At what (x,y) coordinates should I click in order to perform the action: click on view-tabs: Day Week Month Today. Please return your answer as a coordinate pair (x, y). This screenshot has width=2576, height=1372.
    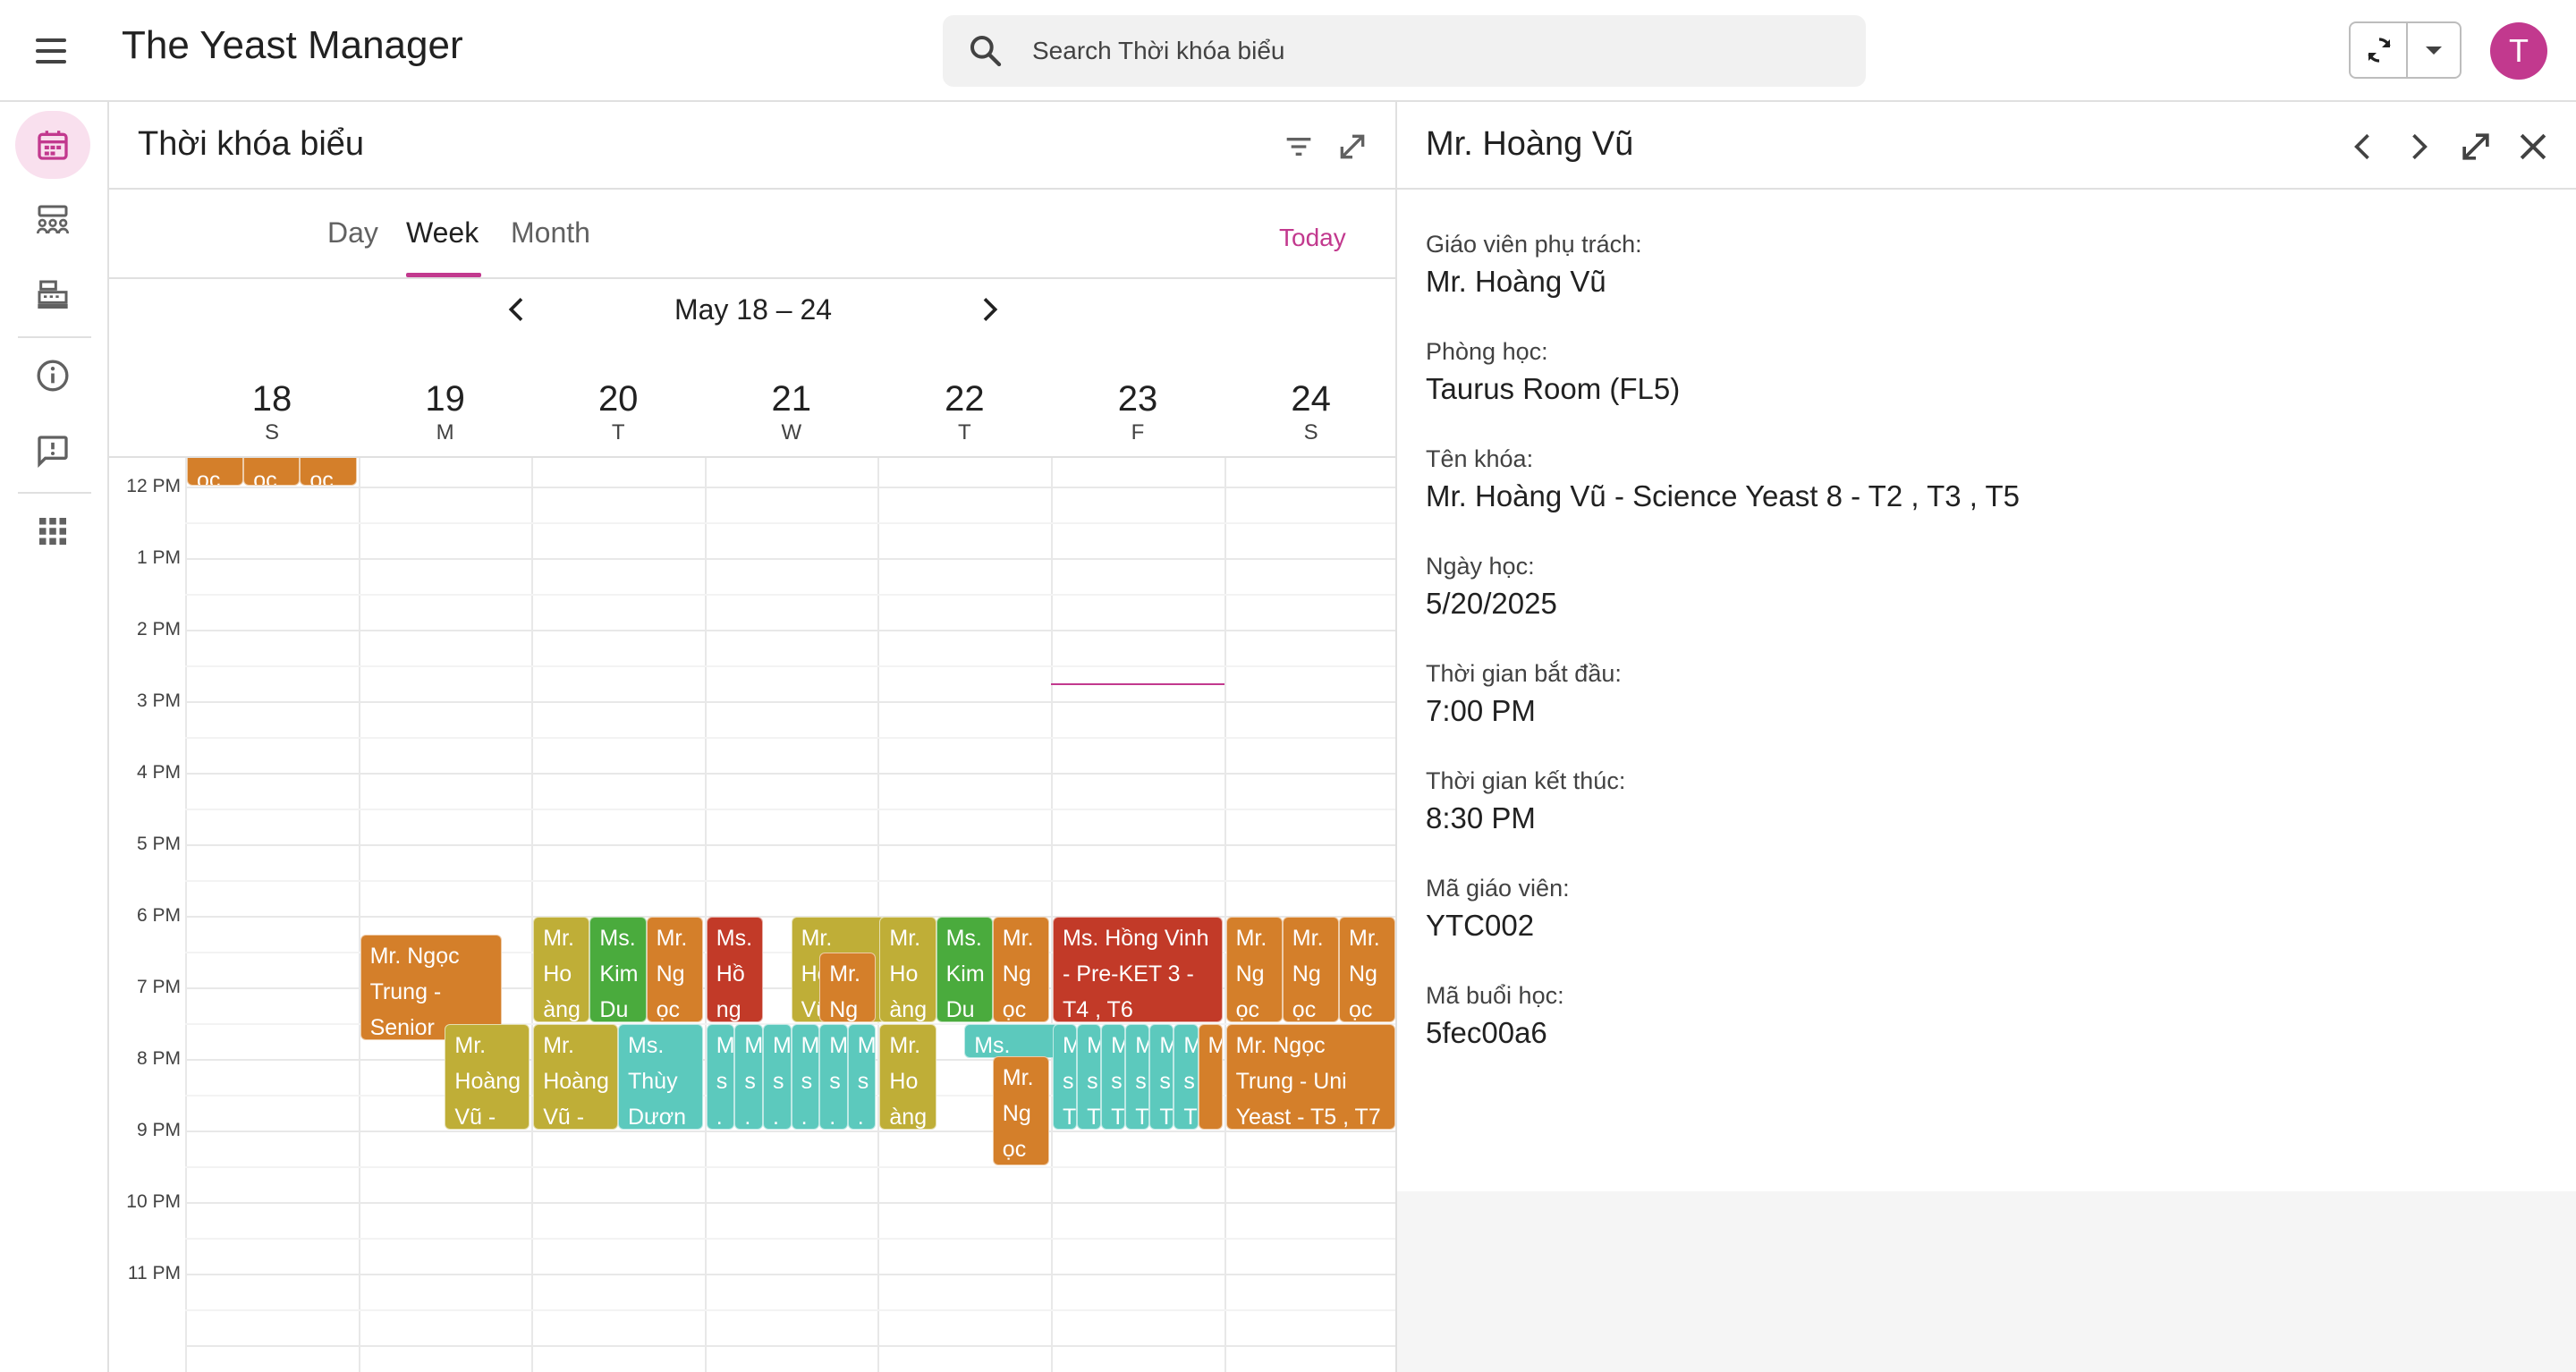
    Looking at the image, I should click on (752, 235).